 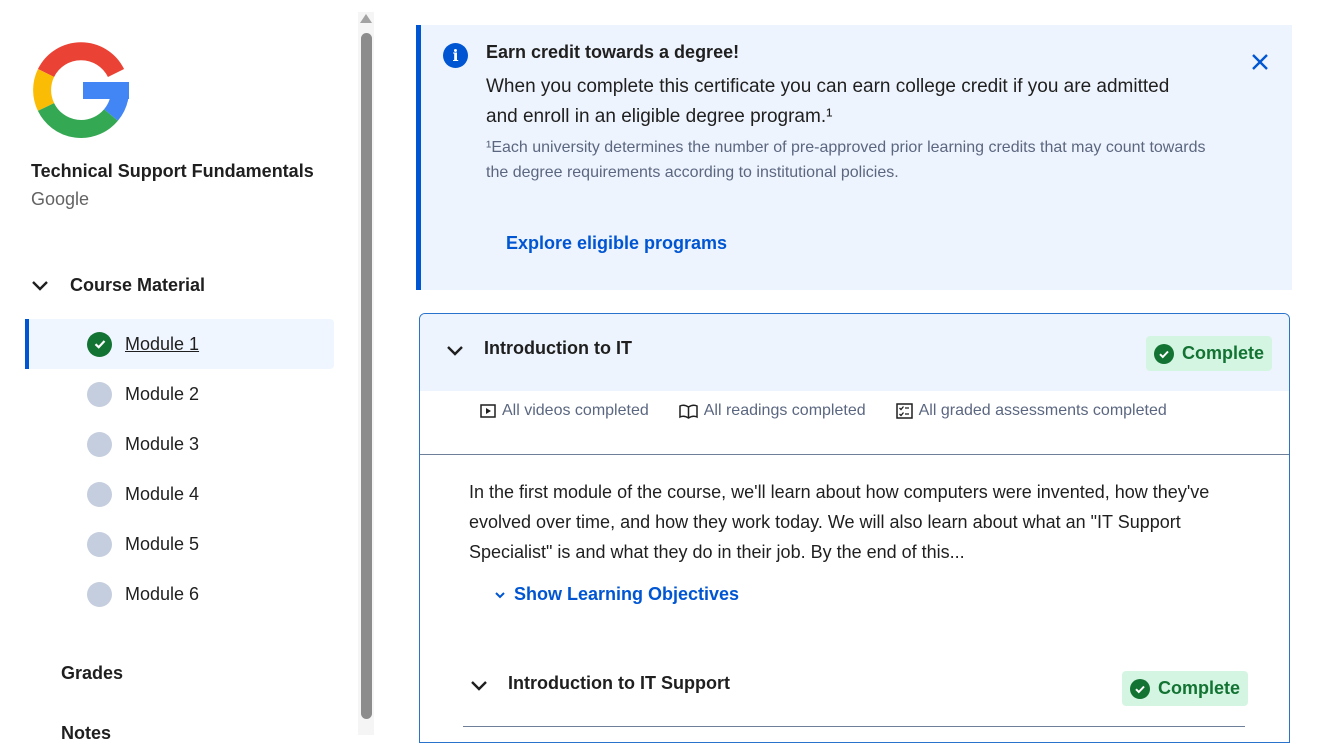 I want to click on sidebar-item-module-6: Module 6, so click(x=179, y=594).